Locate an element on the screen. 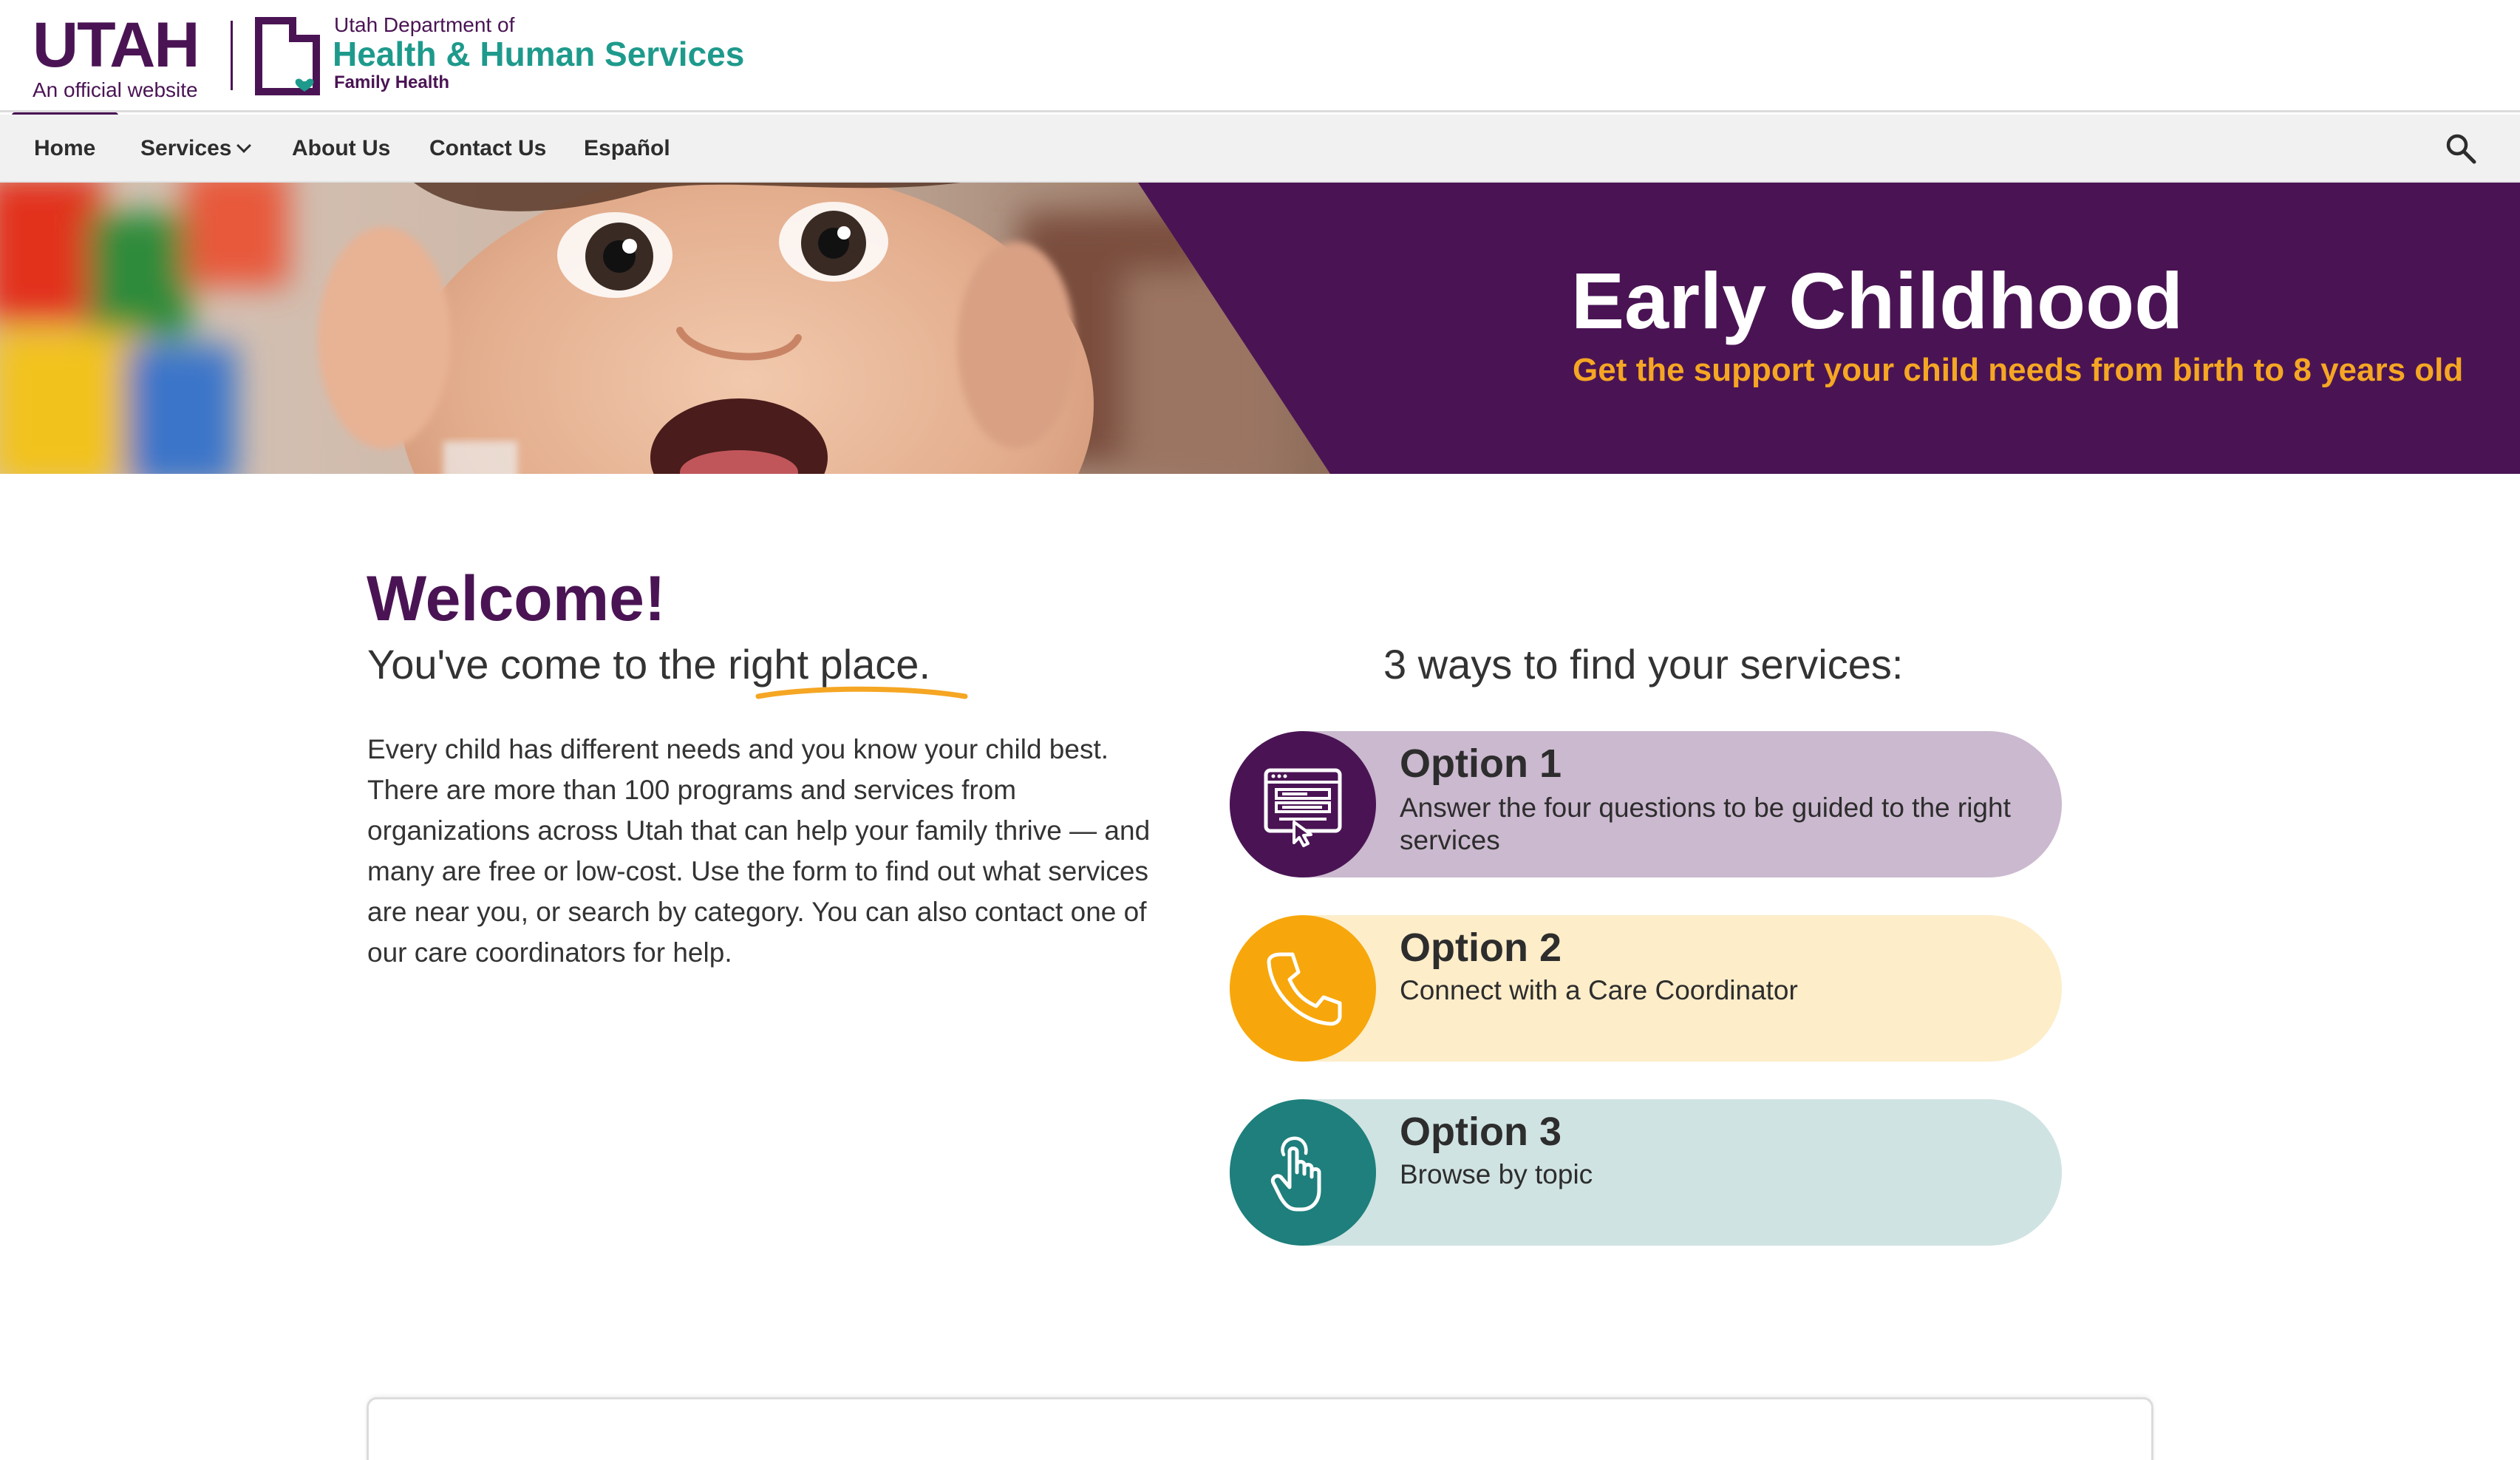 The width and height of the screenshot is (2520, 1460). utah-state-shape-icon is located at coordinates (287, 56).